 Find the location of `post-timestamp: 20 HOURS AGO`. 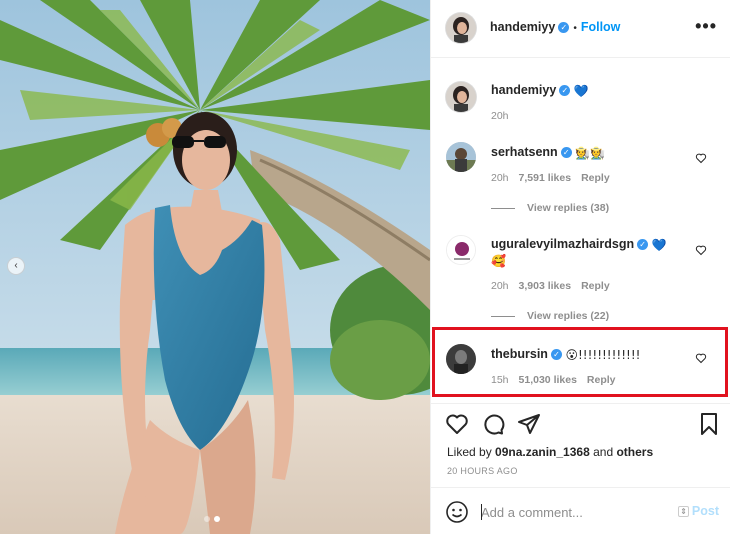

post-timestamp: 20 HOURS AGO is located at coordinates (482, 471).